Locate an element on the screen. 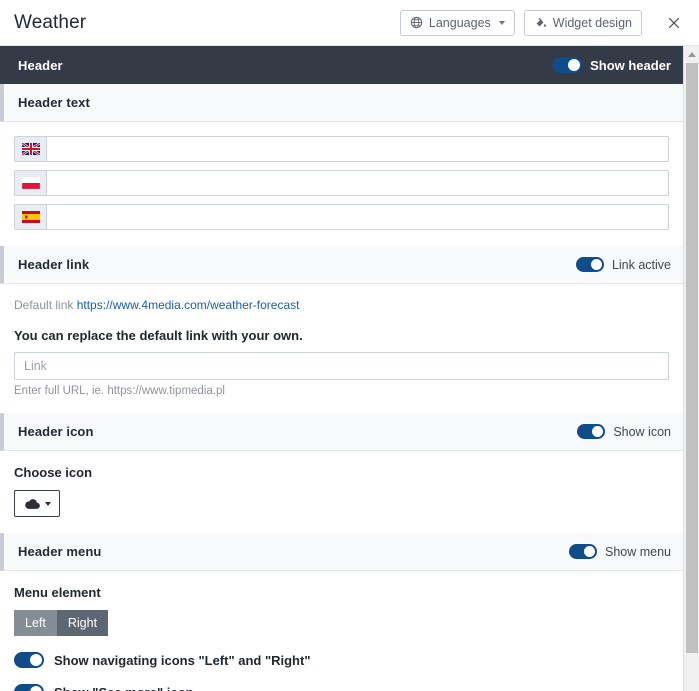 This screenshot has height=691, width=699. show-menu-control: Show menu is located at coordinates (619, 551).